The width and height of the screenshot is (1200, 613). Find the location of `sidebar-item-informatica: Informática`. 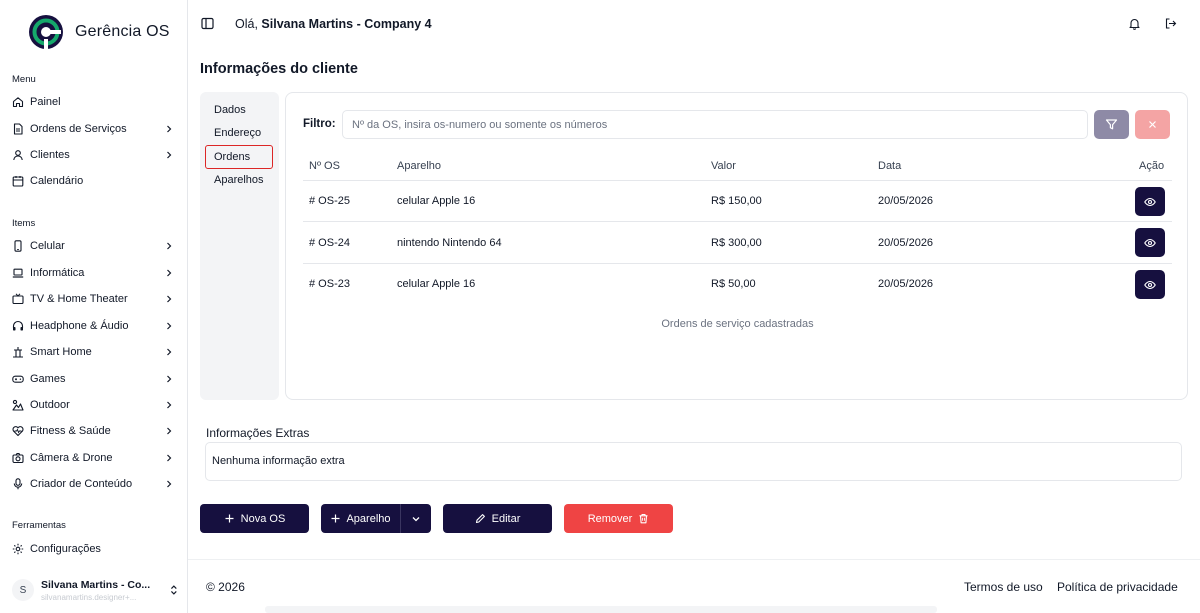

sidebar-item-informatica: Informática is located at coordinates (93, 273).